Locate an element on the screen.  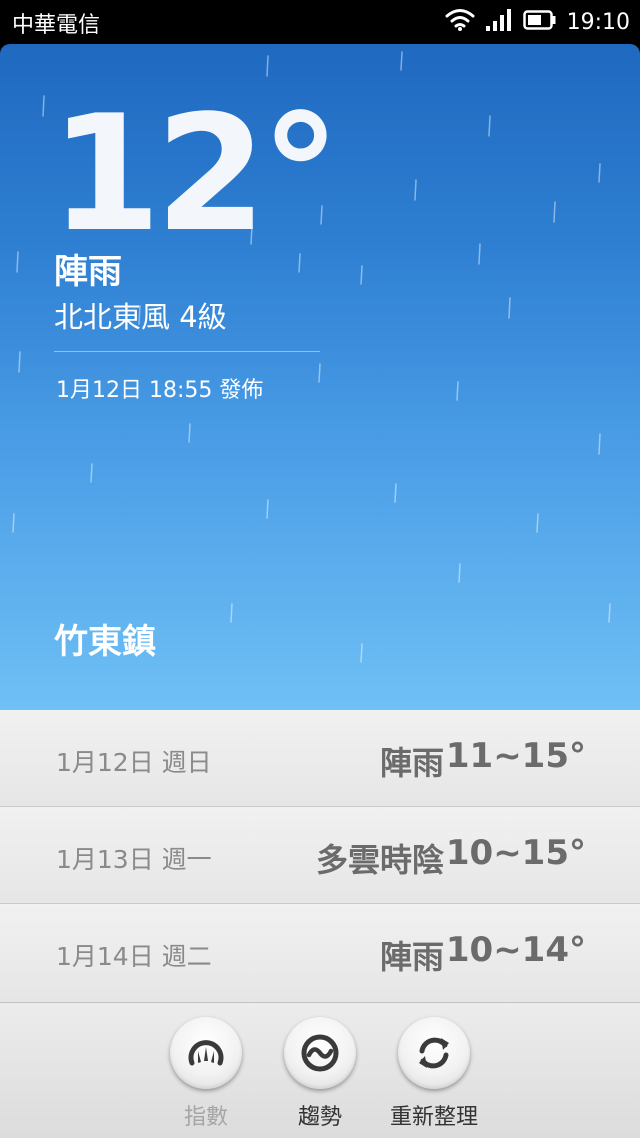
battery-icon is located at coordinates (539, 22).